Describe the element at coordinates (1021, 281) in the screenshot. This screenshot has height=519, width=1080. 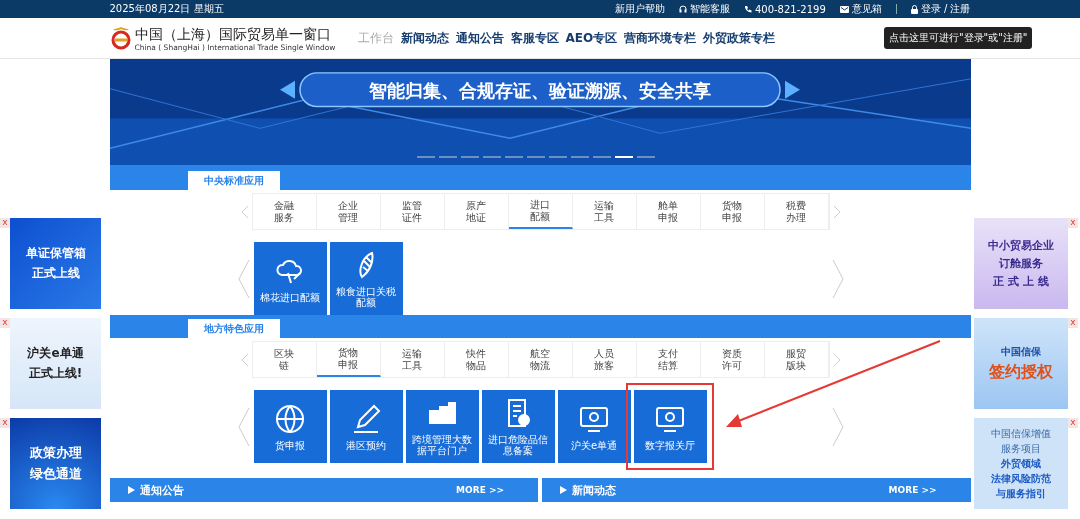
I see `ad-text: 正 式 上 线` at that location.